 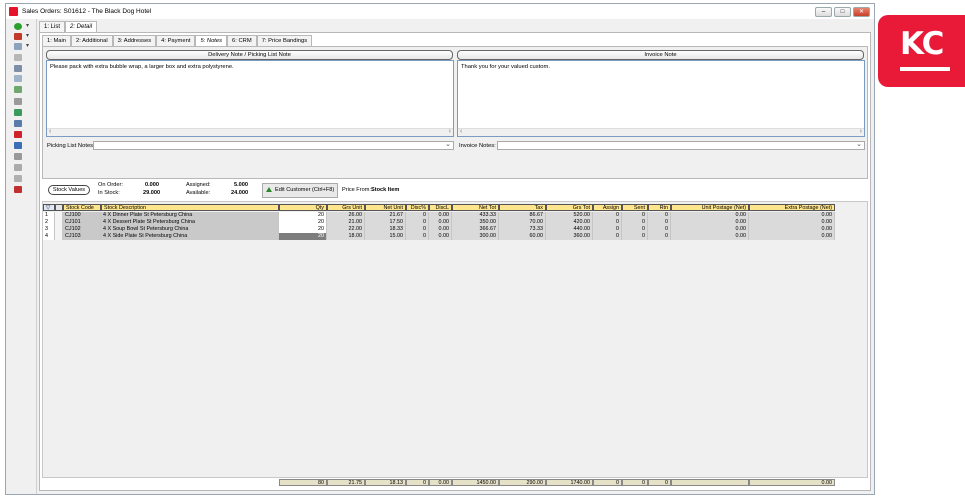 What do you see at coordinates (242, 40) in the screenshot?
I see `tab-crm: 6: CRM` at bounding box center [242, 40].